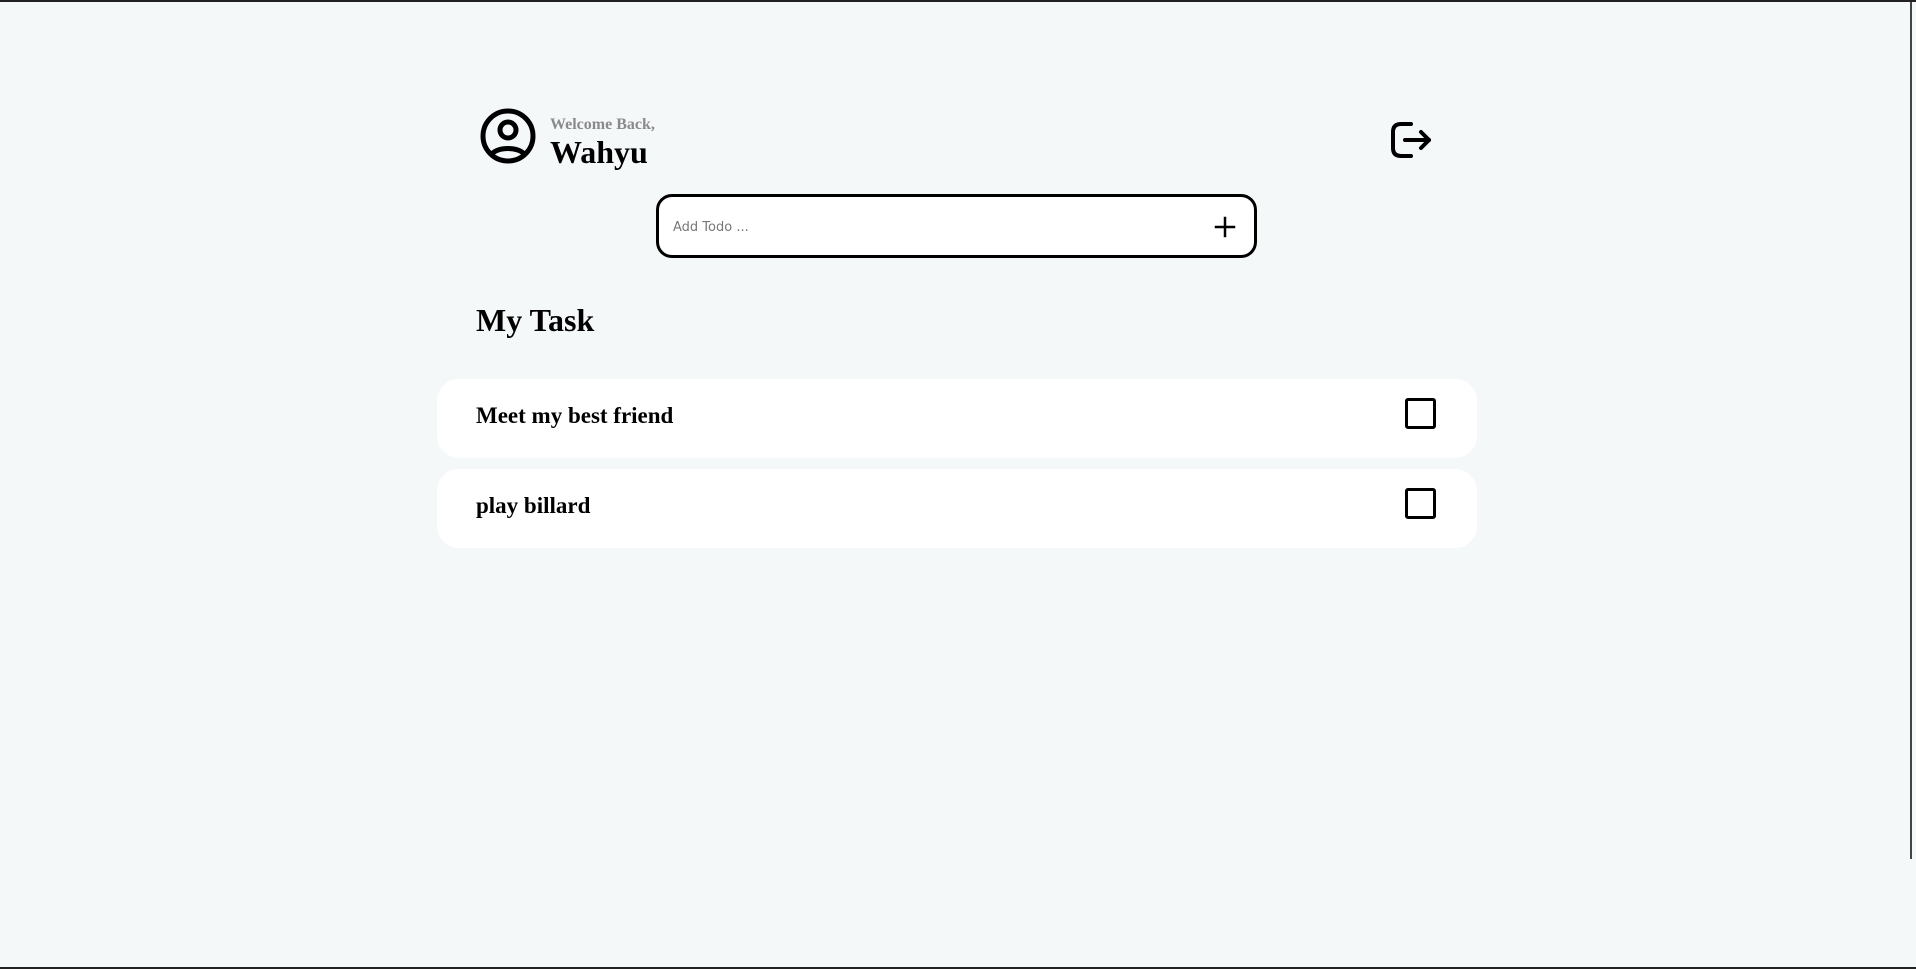  Describe the element at coordinates (957, 139) in the screenshot. I see `header: Welcome Back, Wahyu` at that location.